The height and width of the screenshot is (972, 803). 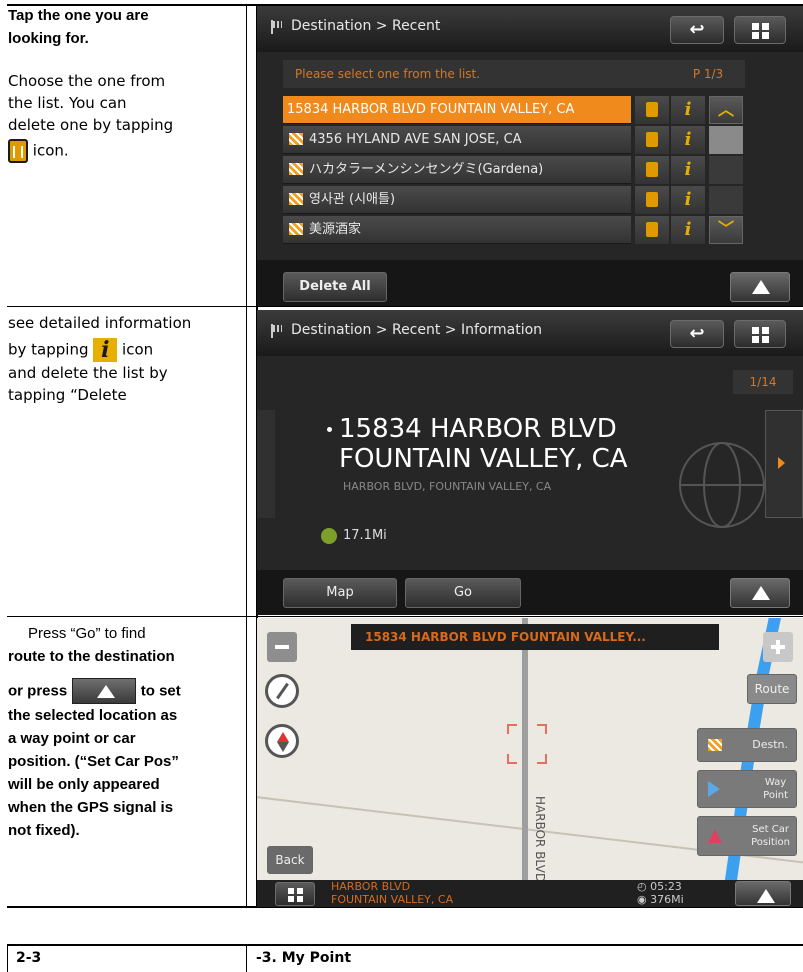 What do you see at coordinates (44, 830) in the screenshot?
I see `instruction-line: not fixed).` at bounding box center [44, 830].